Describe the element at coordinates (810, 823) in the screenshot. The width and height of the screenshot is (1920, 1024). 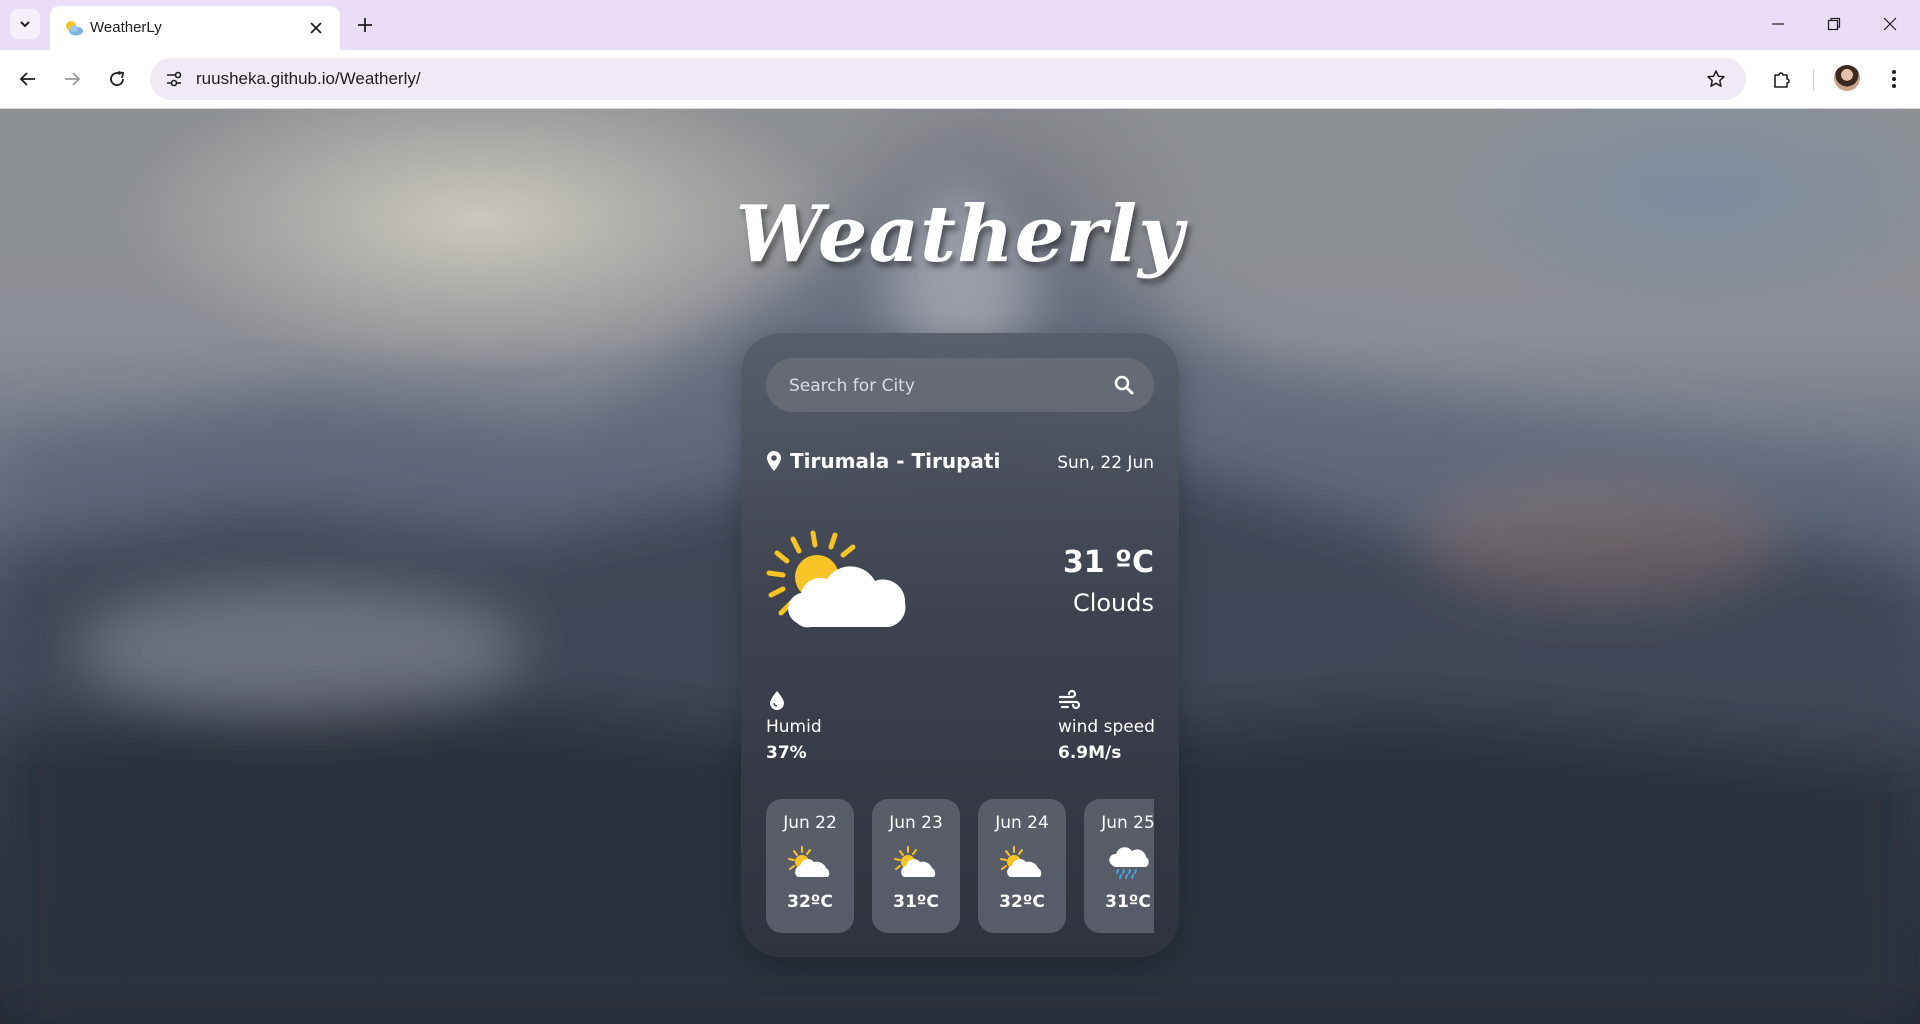
I see `forecast-date: Jun 22` at that location.